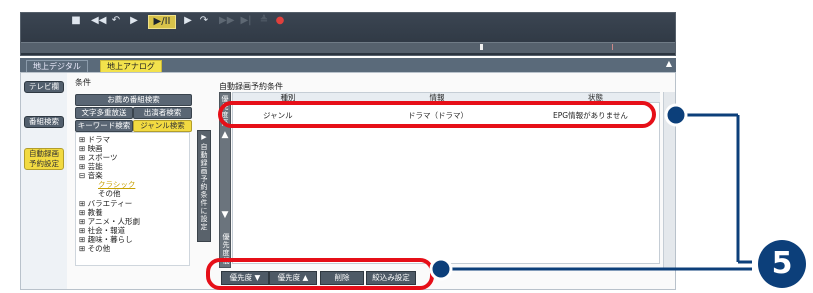 Image resolution: width=813 pixels, height=293 pixels. Describe the element at coordinates (676, 115) in the screenshot. I see `connector-dot-top` at that location.